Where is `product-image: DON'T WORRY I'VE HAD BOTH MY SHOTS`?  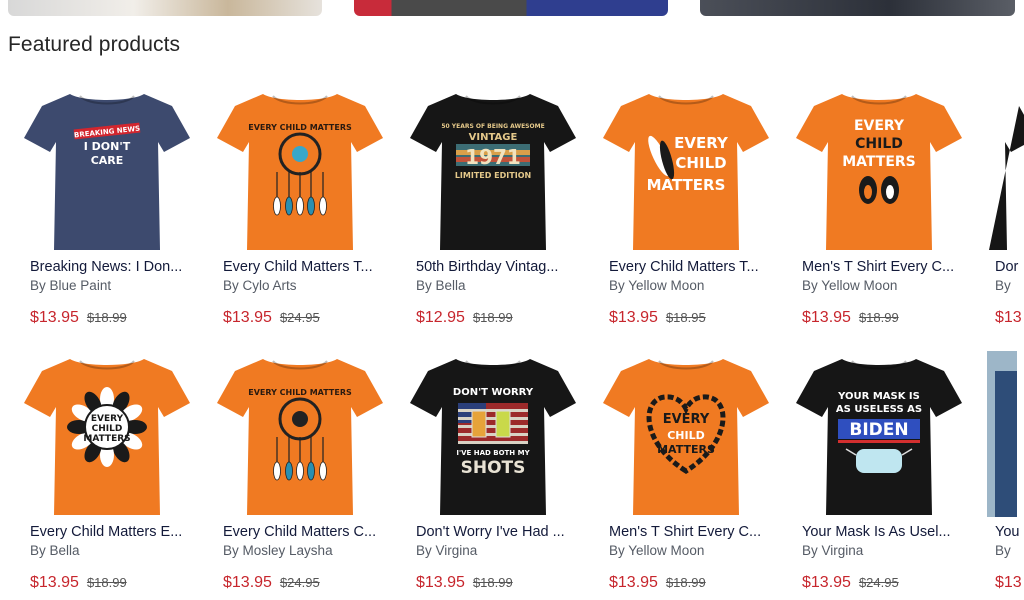 product-image: DON'T WORRY I'VE HAD BOTH MY SHOTS is located at coordinates (493, 434).